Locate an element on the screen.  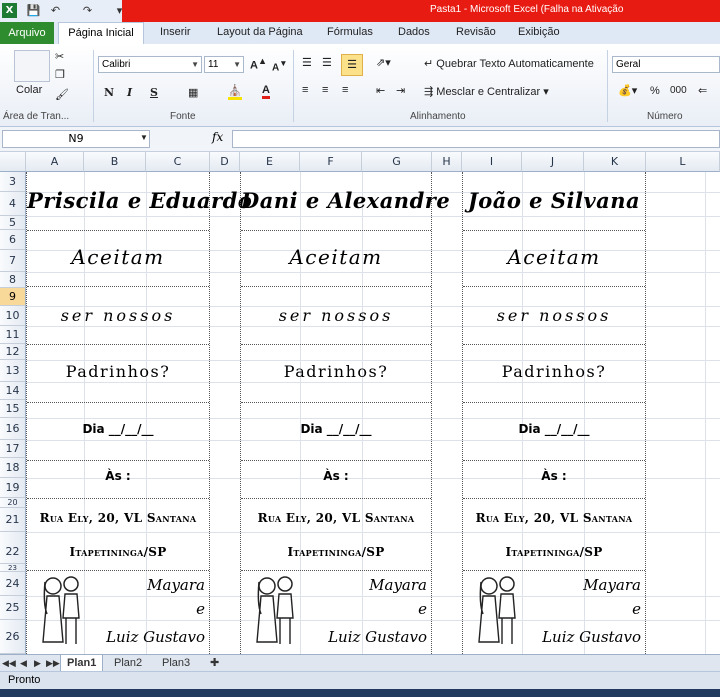
shrink-font-icon: A▼ is located at coordinates (279, 65).